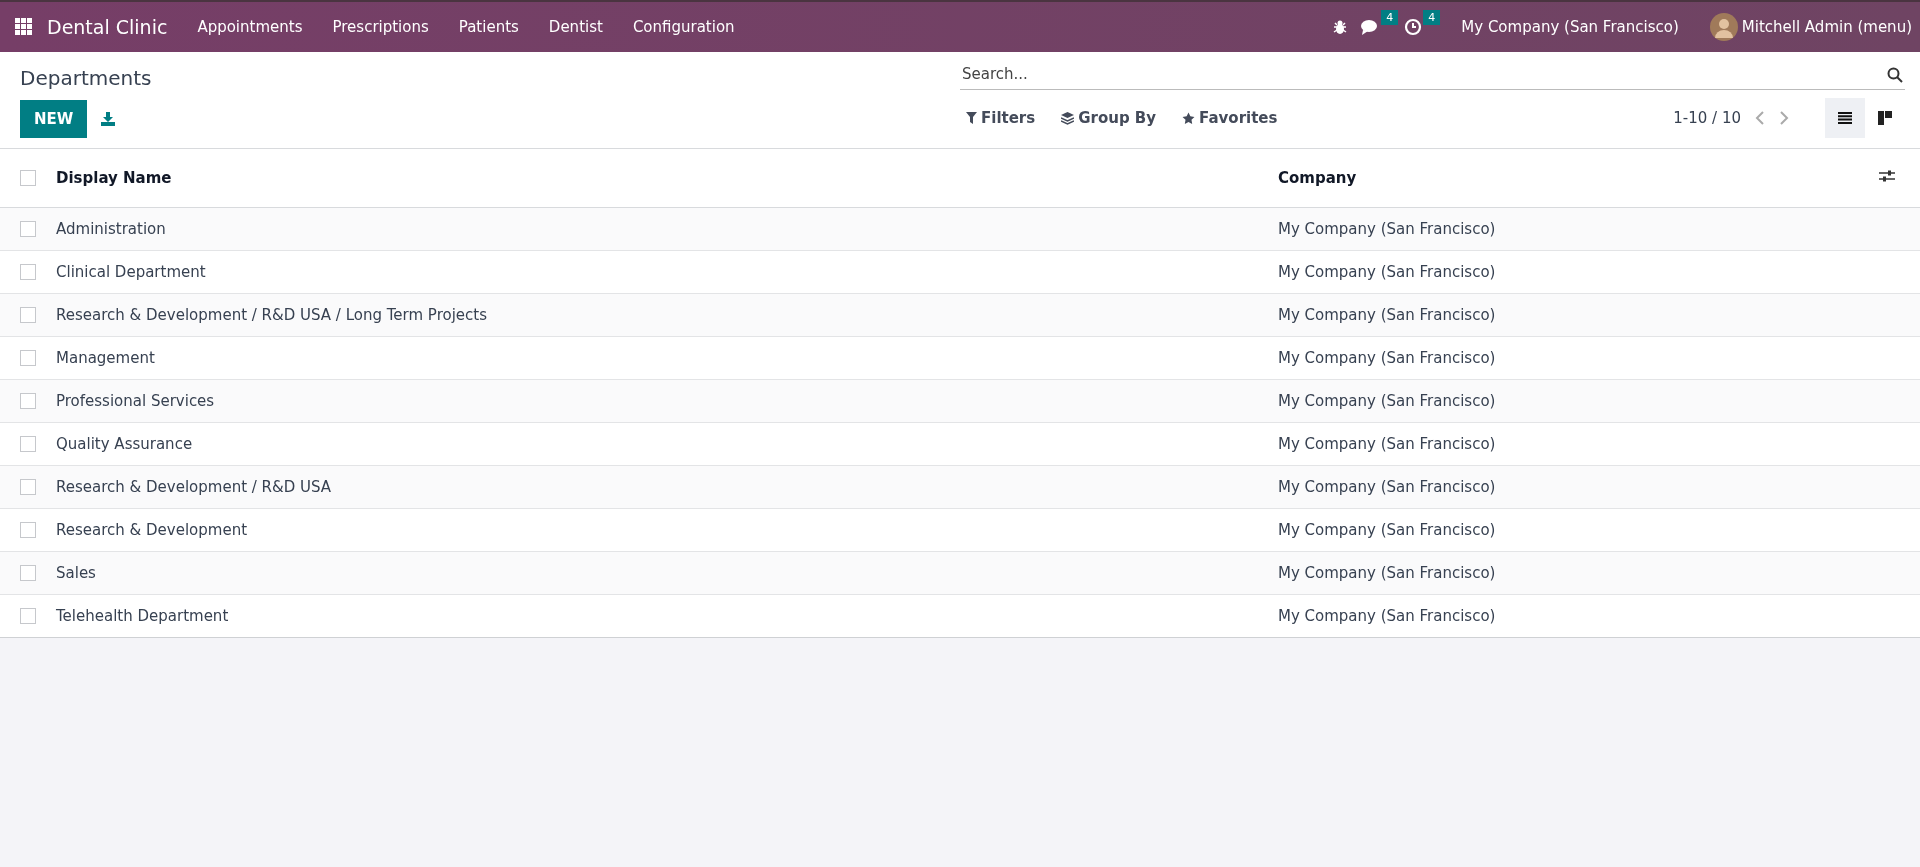  Describe the element at coordinates (380, 27) in the screenshot. I see `menu-item: Prescriptions` at that location.